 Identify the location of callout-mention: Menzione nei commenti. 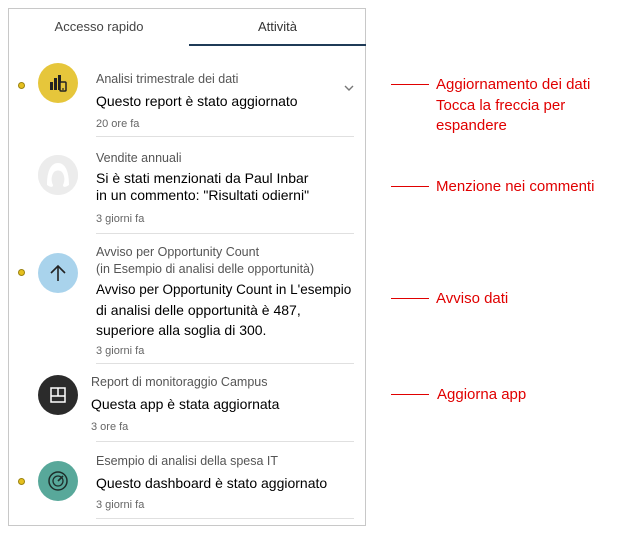
(515, 186).